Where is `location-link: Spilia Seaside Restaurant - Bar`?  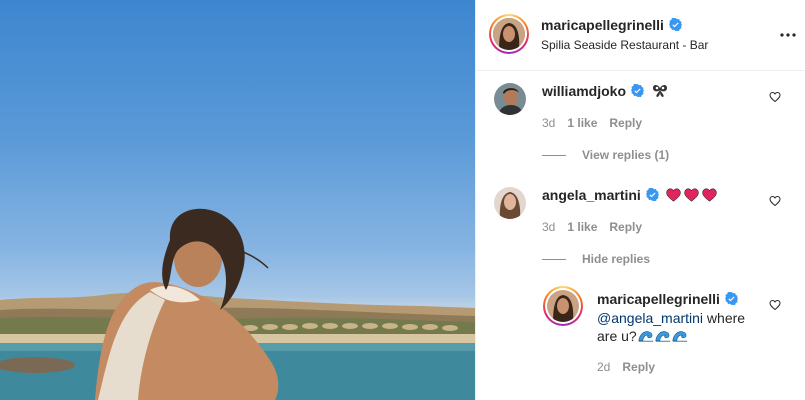 location-link: Spilia Seaside Restaurant - Bar is located at coordinates (624, 45).